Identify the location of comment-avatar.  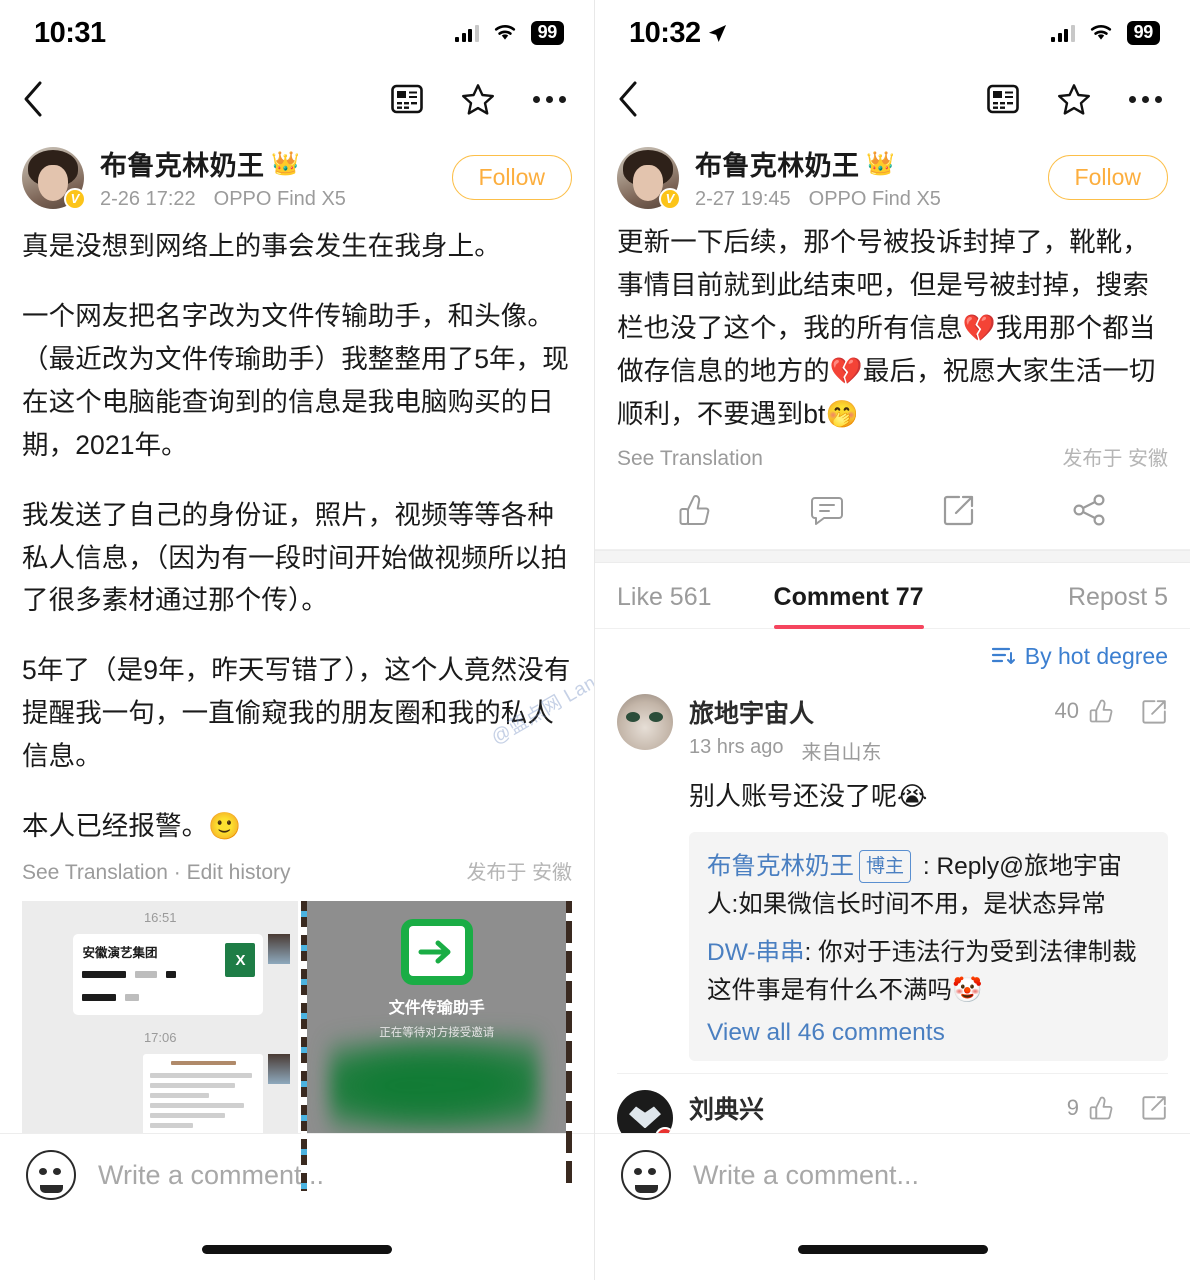
(645, 721).